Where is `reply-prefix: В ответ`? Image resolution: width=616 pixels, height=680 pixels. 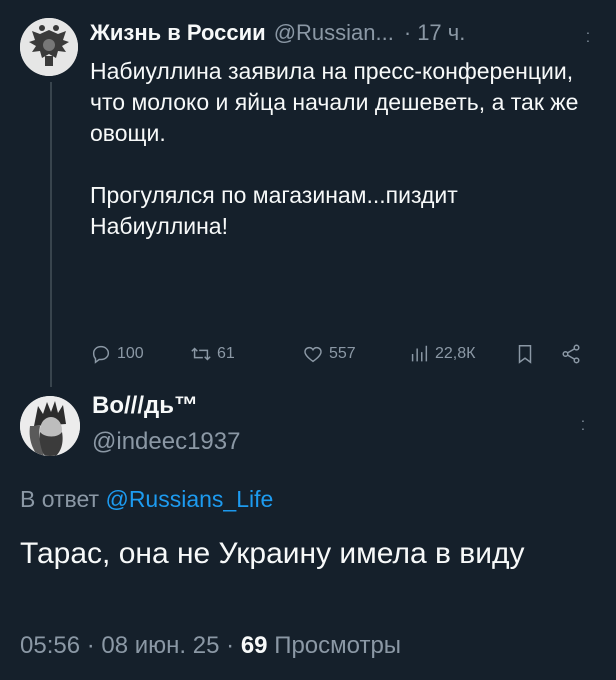
reply-prefix: В ответ is located at coordinates (60, 499).